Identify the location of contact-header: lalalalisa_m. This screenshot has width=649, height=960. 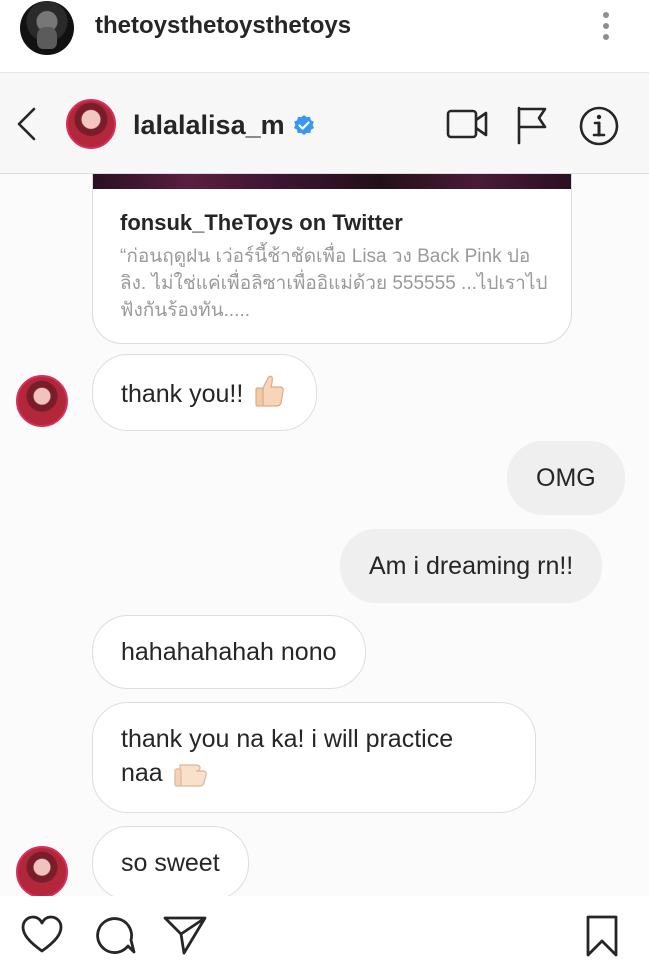
(224, 125).